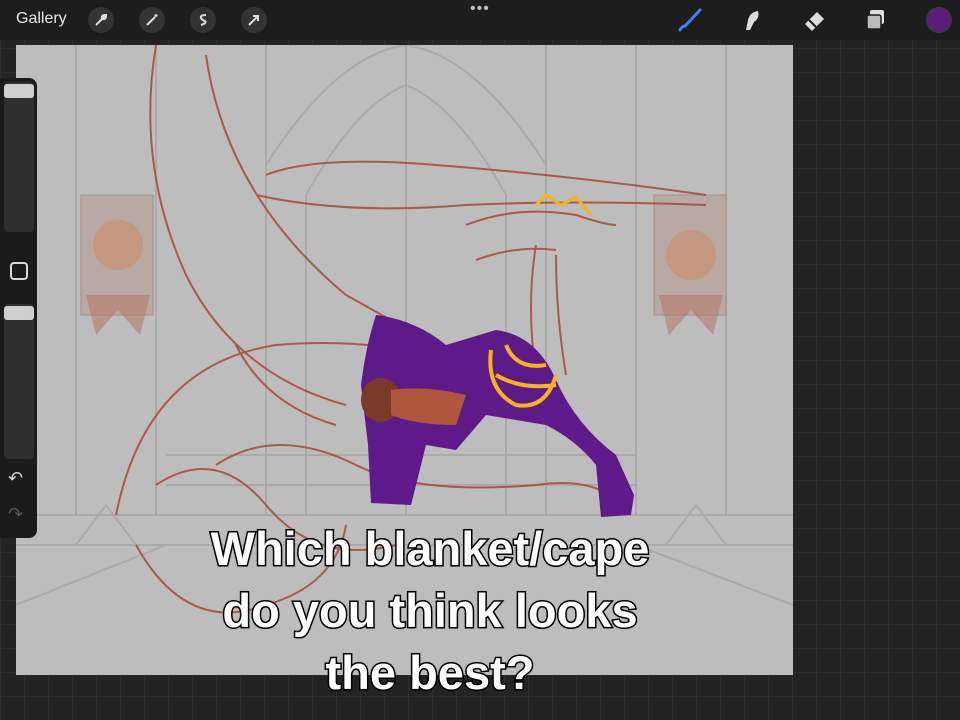 The image size is (960, 720). I want to click on caption-line-2: do you think looks, so click(430, 611).